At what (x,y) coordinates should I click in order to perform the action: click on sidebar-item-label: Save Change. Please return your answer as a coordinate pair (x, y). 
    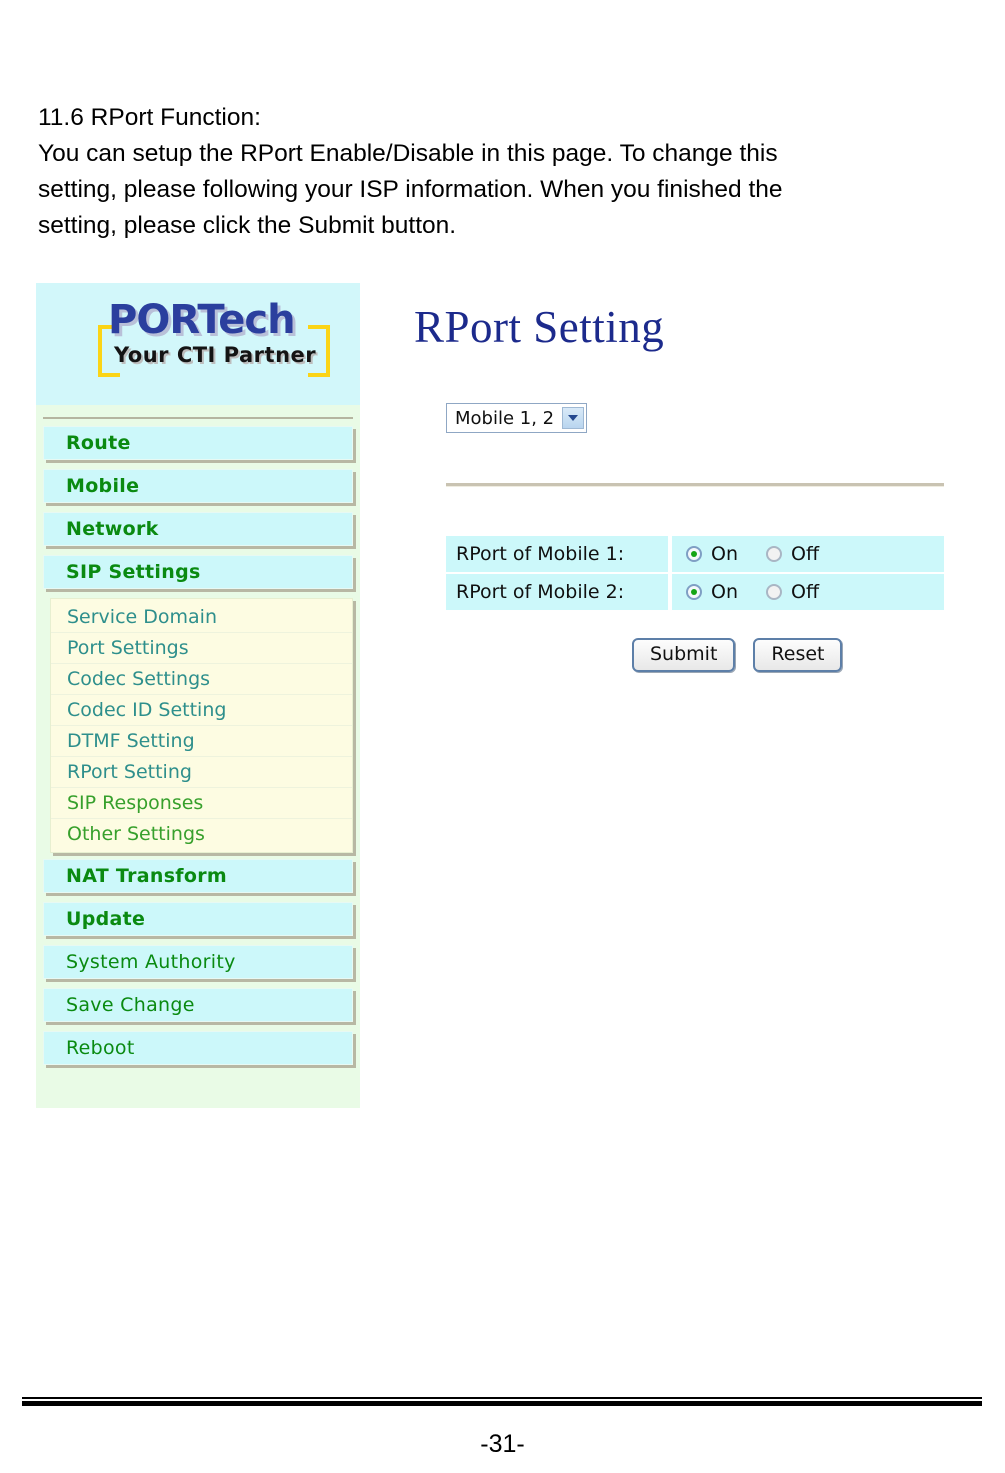
    Looking at the image, I should click on (130, 1005).